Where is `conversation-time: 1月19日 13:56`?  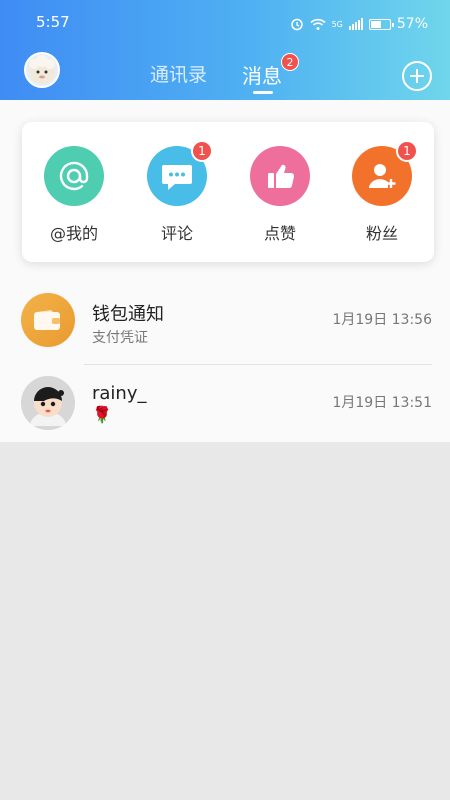 conversation-time: 1月19日 13:56 is located at coordinates (382, 320).